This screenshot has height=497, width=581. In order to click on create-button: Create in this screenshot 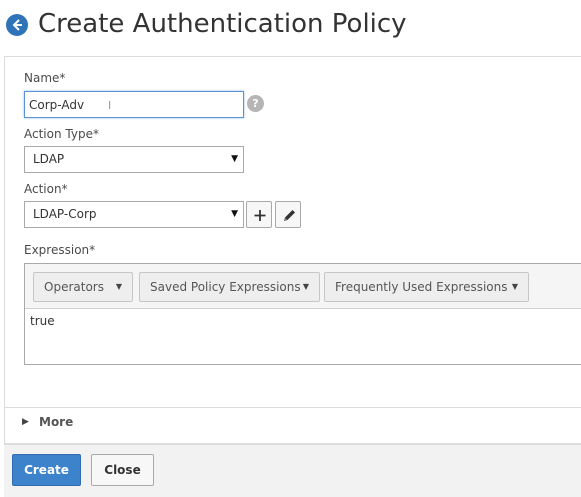, I will do `click(46, 470)`.